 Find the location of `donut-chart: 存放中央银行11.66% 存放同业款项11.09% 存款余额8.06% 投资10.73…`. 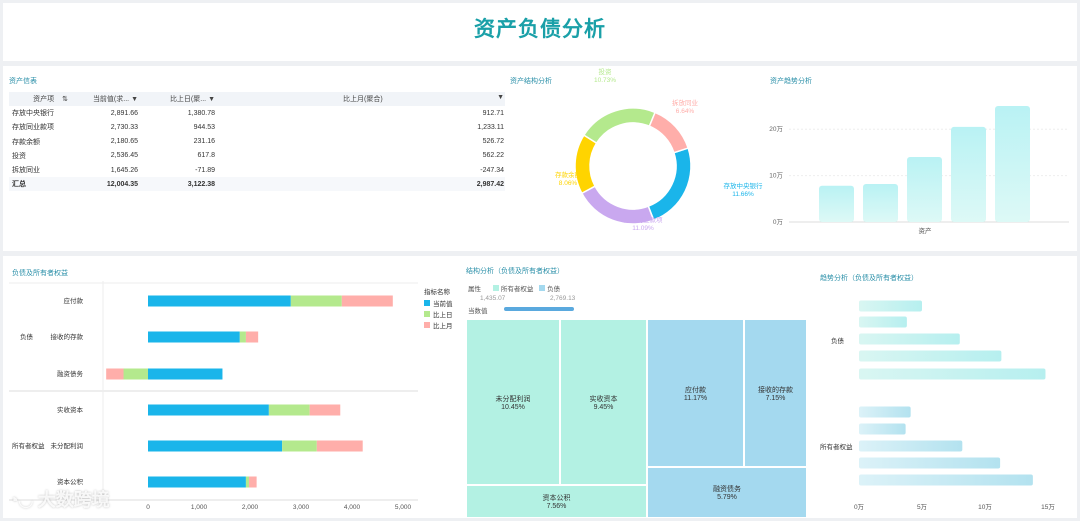

donut-chart: 存放中央银行11.66% 存放同业款项11.09% 存款余额8.06% 投资10.73… is located at coordinates (659, 149).